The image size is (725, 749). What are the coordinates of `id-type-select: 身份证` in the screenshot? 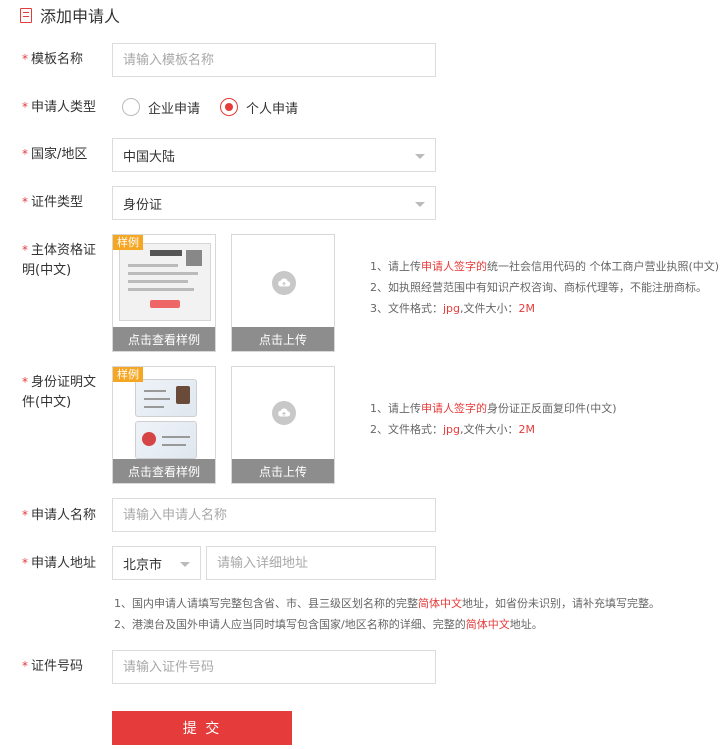 It's located at (274, 203).